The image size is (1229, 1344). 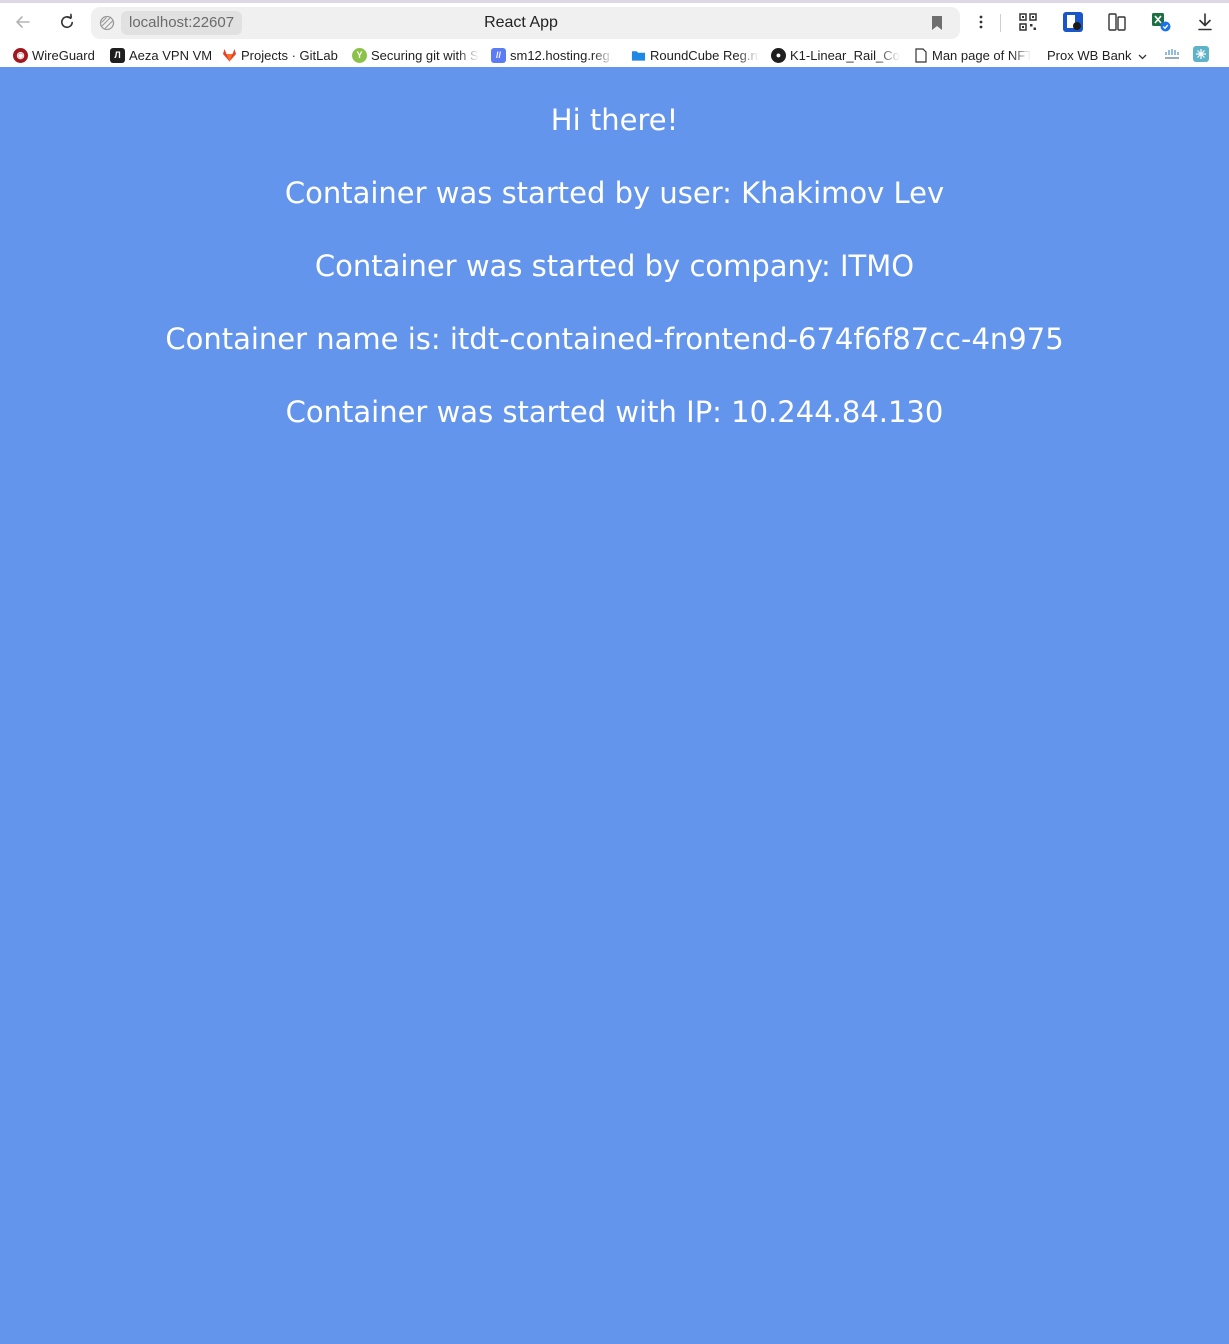 I want to click on excel-extension-icon, so click(x=1161, y=22).